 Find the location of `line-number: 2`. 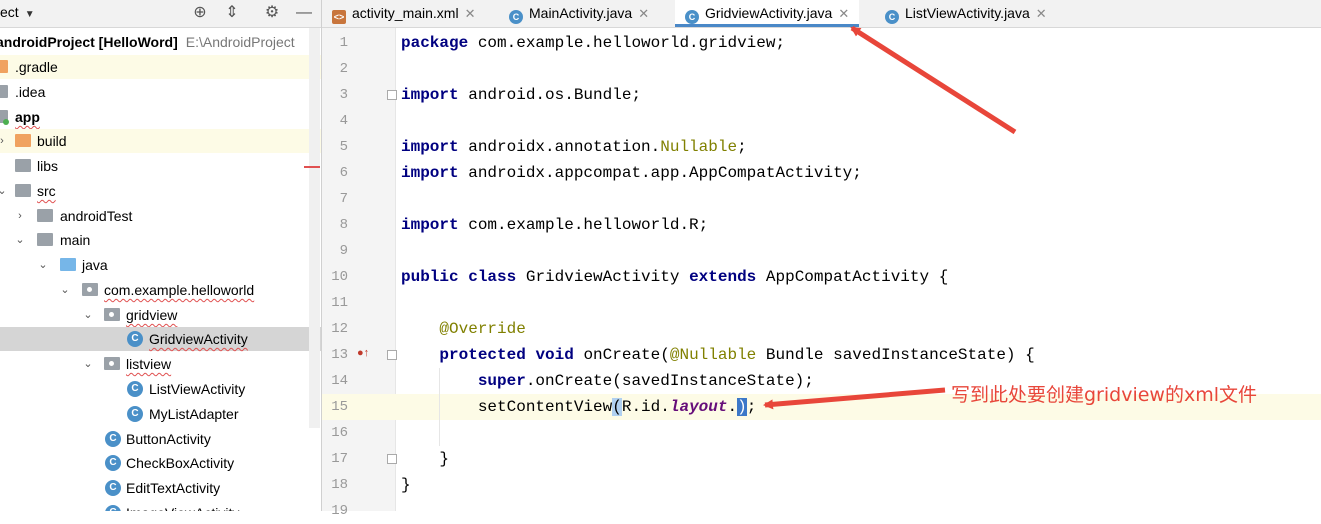

line-number: 2 is located at coordinates (343, 69).